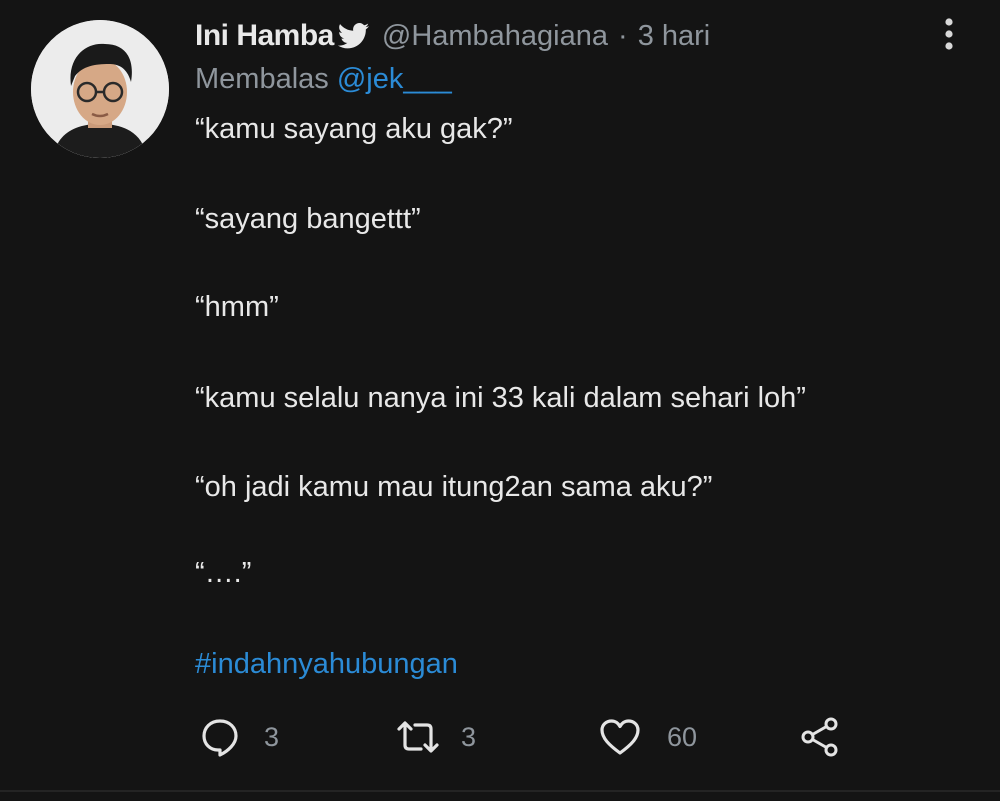  Describe the element at coordinates (308, 219) in the screenshot. I see `tweet-text-line: “sayang bangettt”` at that location.